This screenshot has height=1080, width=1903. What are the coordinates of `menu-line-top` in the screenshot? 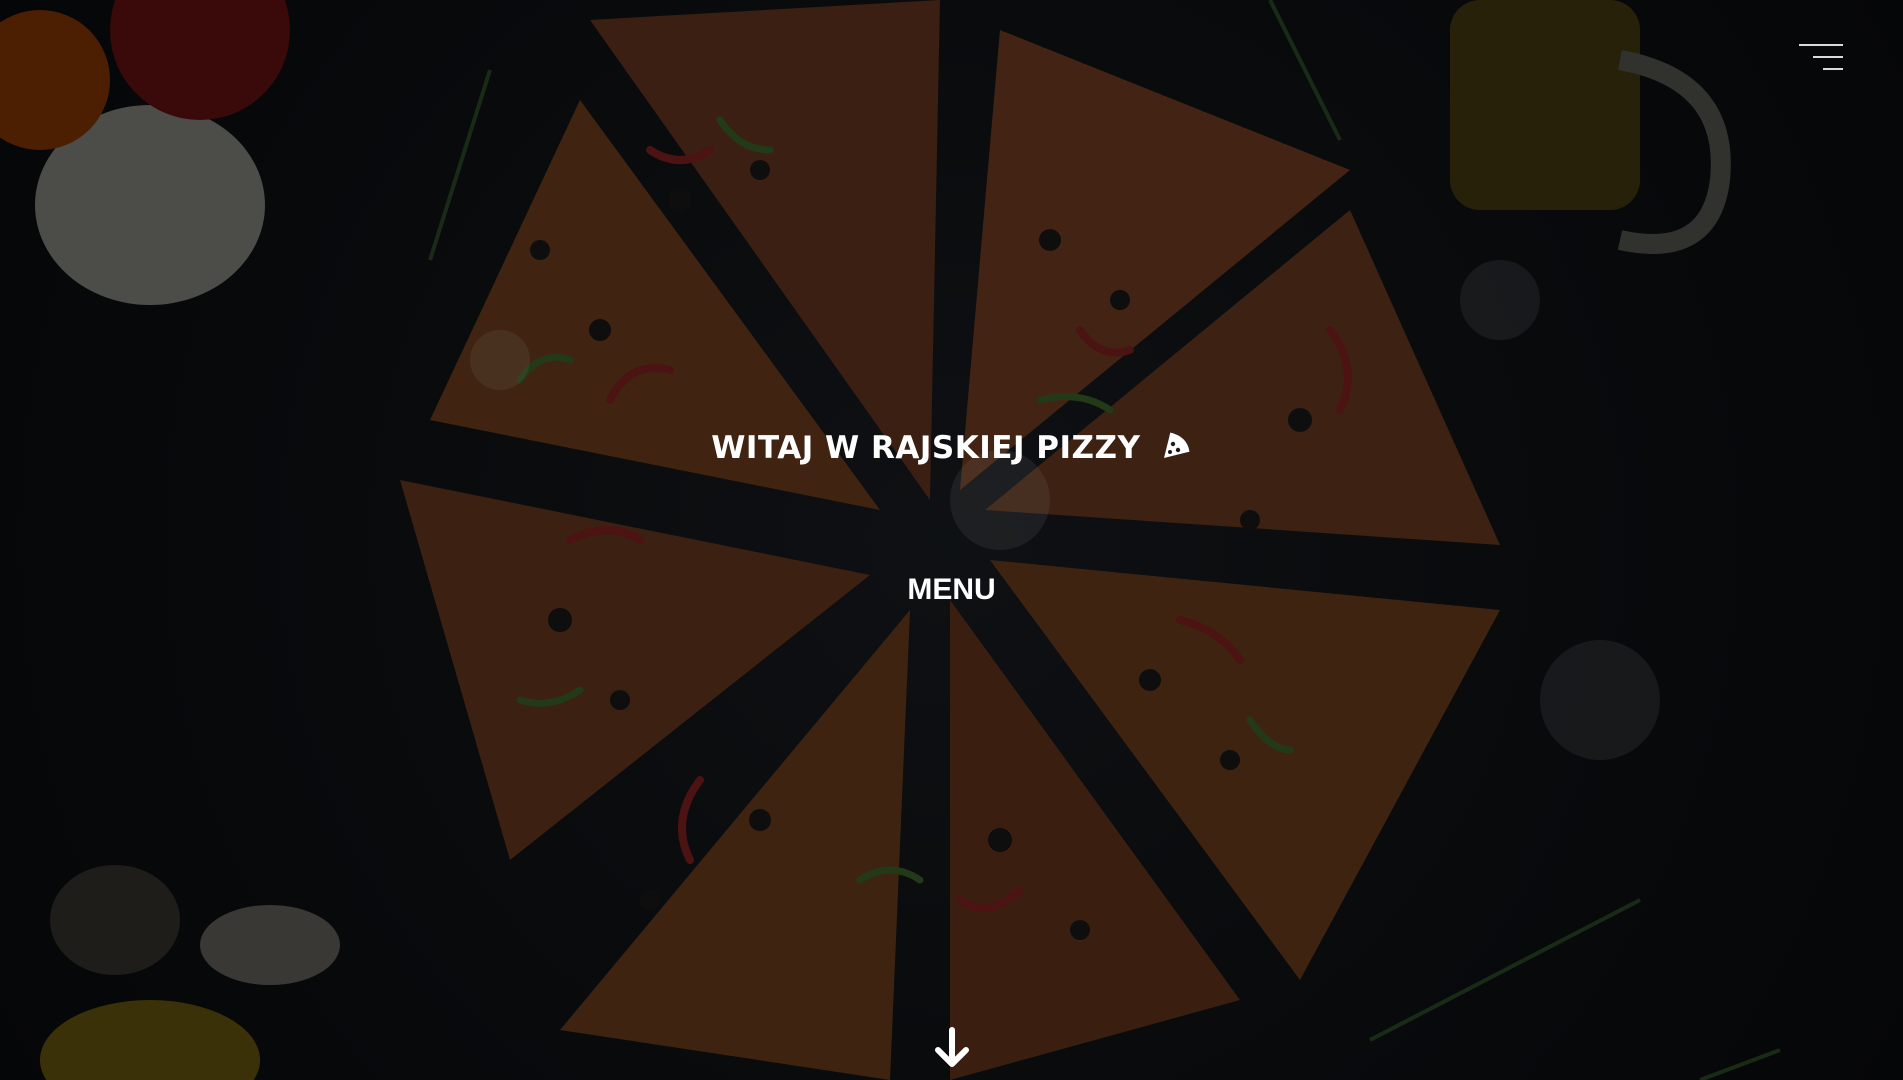 It's located at (1821, 45).